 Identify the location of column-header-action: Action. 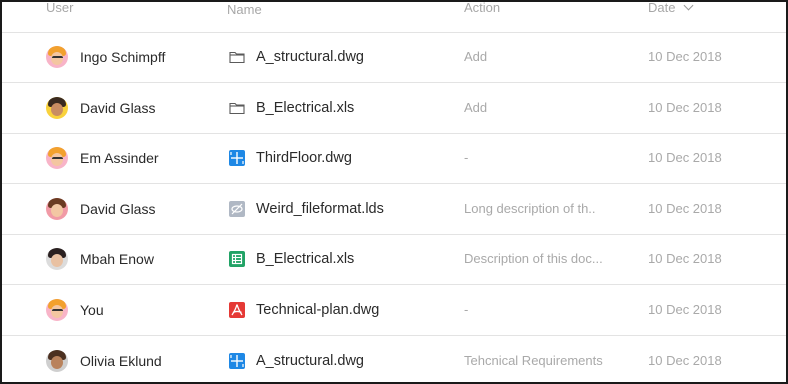
(482, 11).